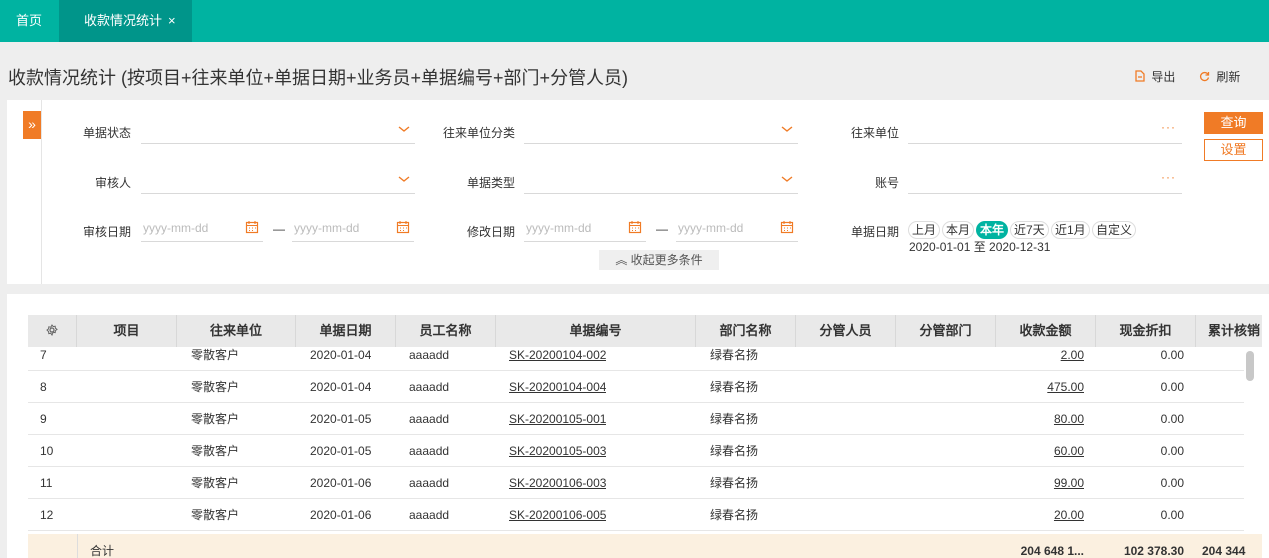  What do you see at coordinates (661, 132) in the screenshot?
I see `partner-category-select` at bounding box center [661, 132].